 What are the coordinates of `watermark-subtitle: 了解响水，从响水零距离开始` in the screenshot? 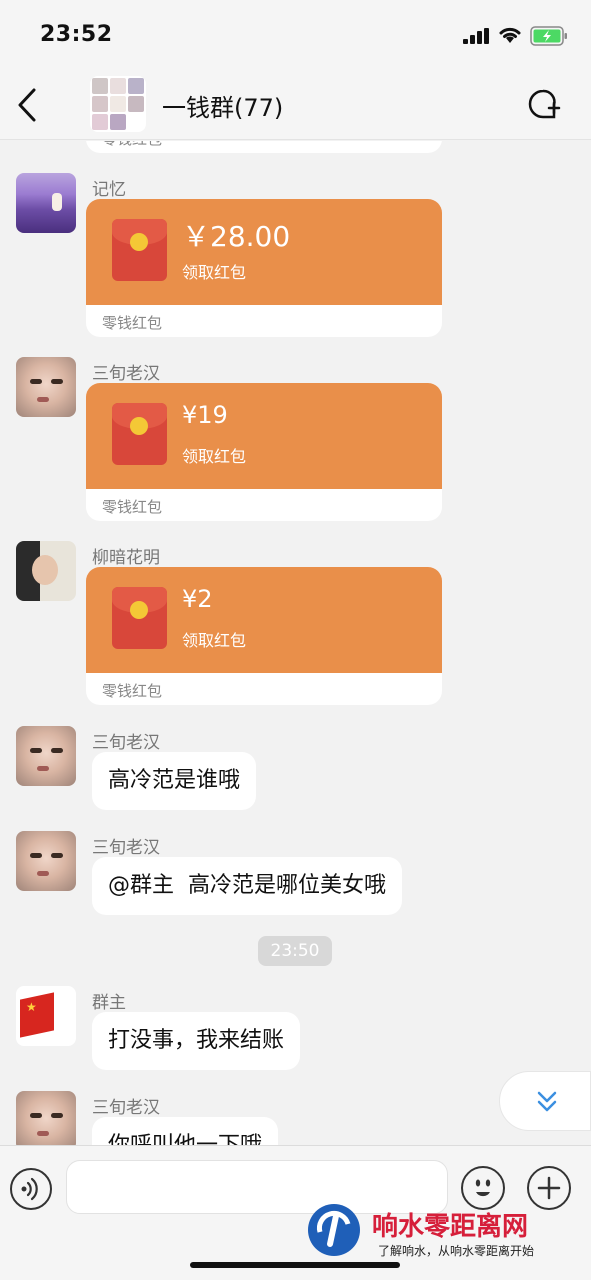 It's located at (456, 1251).